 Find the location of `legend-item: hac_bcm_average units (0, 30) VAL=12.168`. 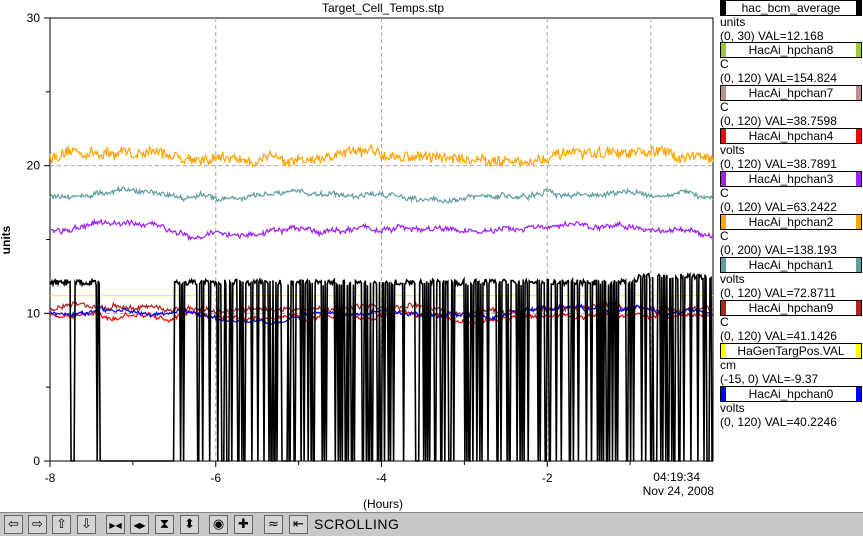

legend-item: hac_bcm_average units (0, 30) VAL=12.168 is located at coordinates (791, 21).